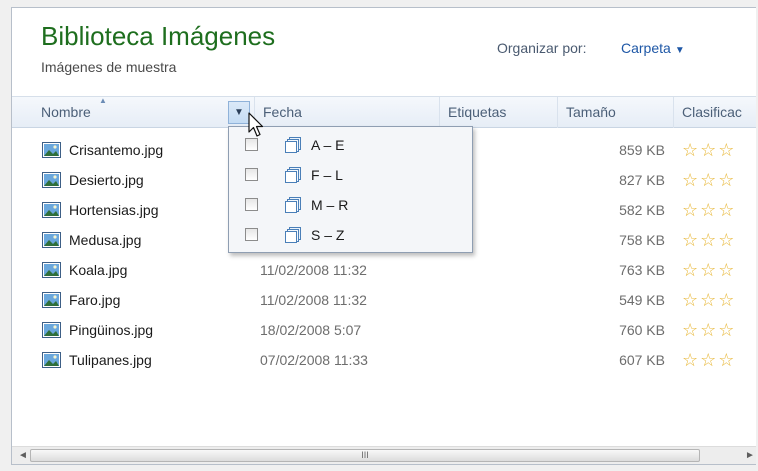  Describe the element at coordinates (642, 330) in the screenshot. I see `file-size: 760 KB` at that location.